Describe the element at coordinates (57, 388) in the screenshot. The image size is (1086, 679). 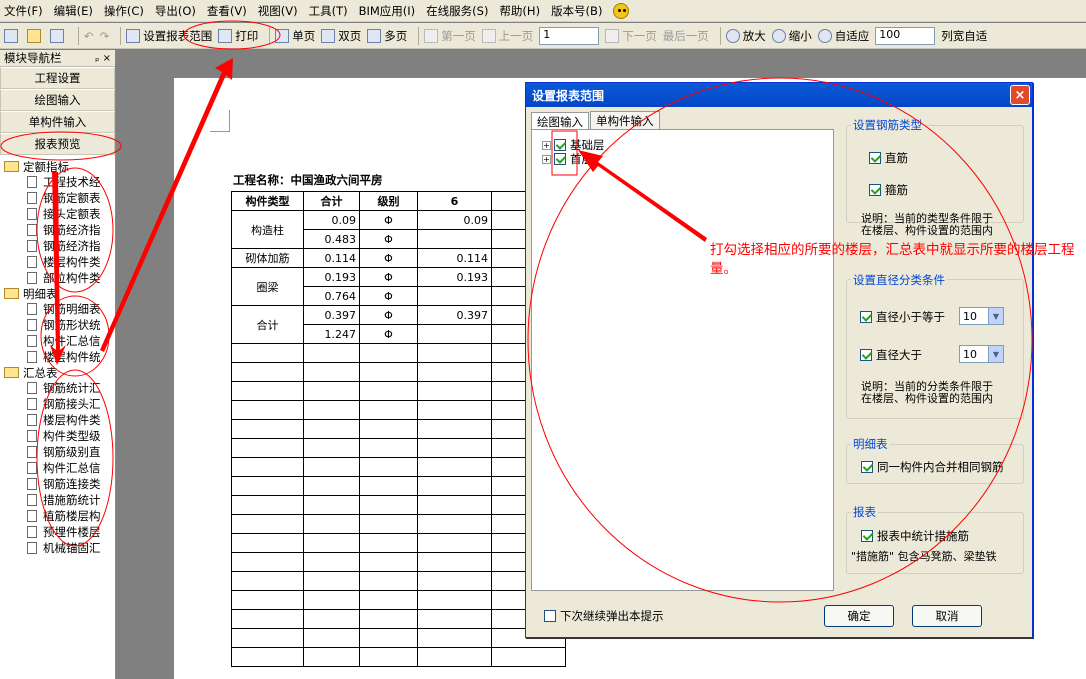
I see `tree-leaf: 钢筋统计汇` at that location.